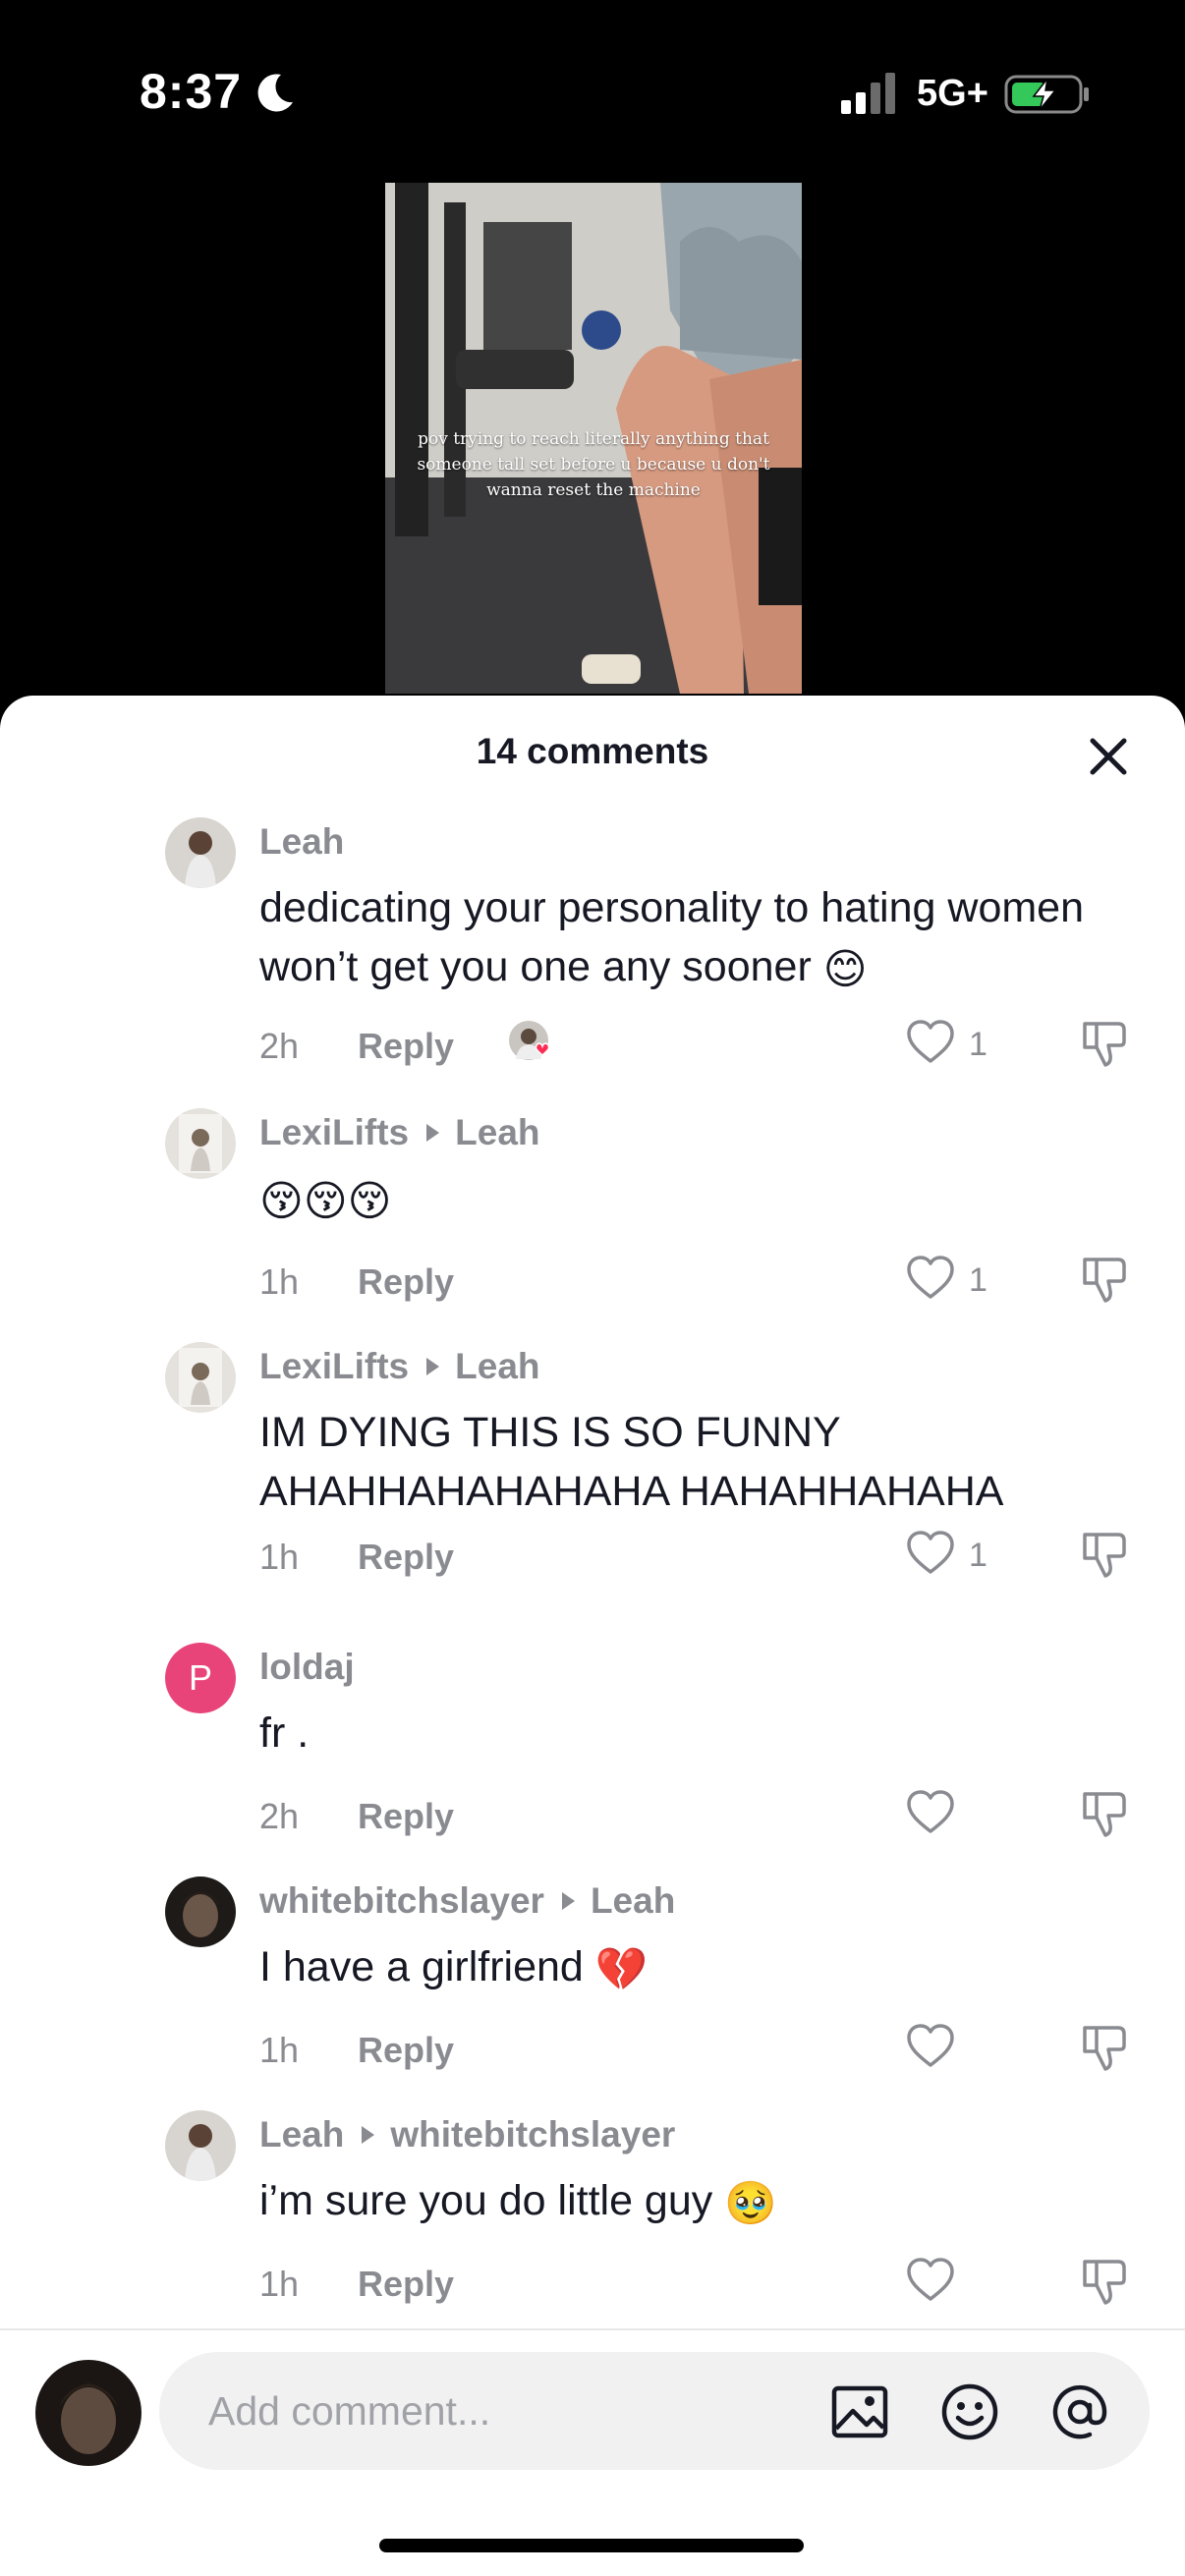 The height and width of the screenshot is (2576, 1185). Describe the element at coordinates (530, 1040) in the screenshot. I see `creator-liked-avatar` at that location.